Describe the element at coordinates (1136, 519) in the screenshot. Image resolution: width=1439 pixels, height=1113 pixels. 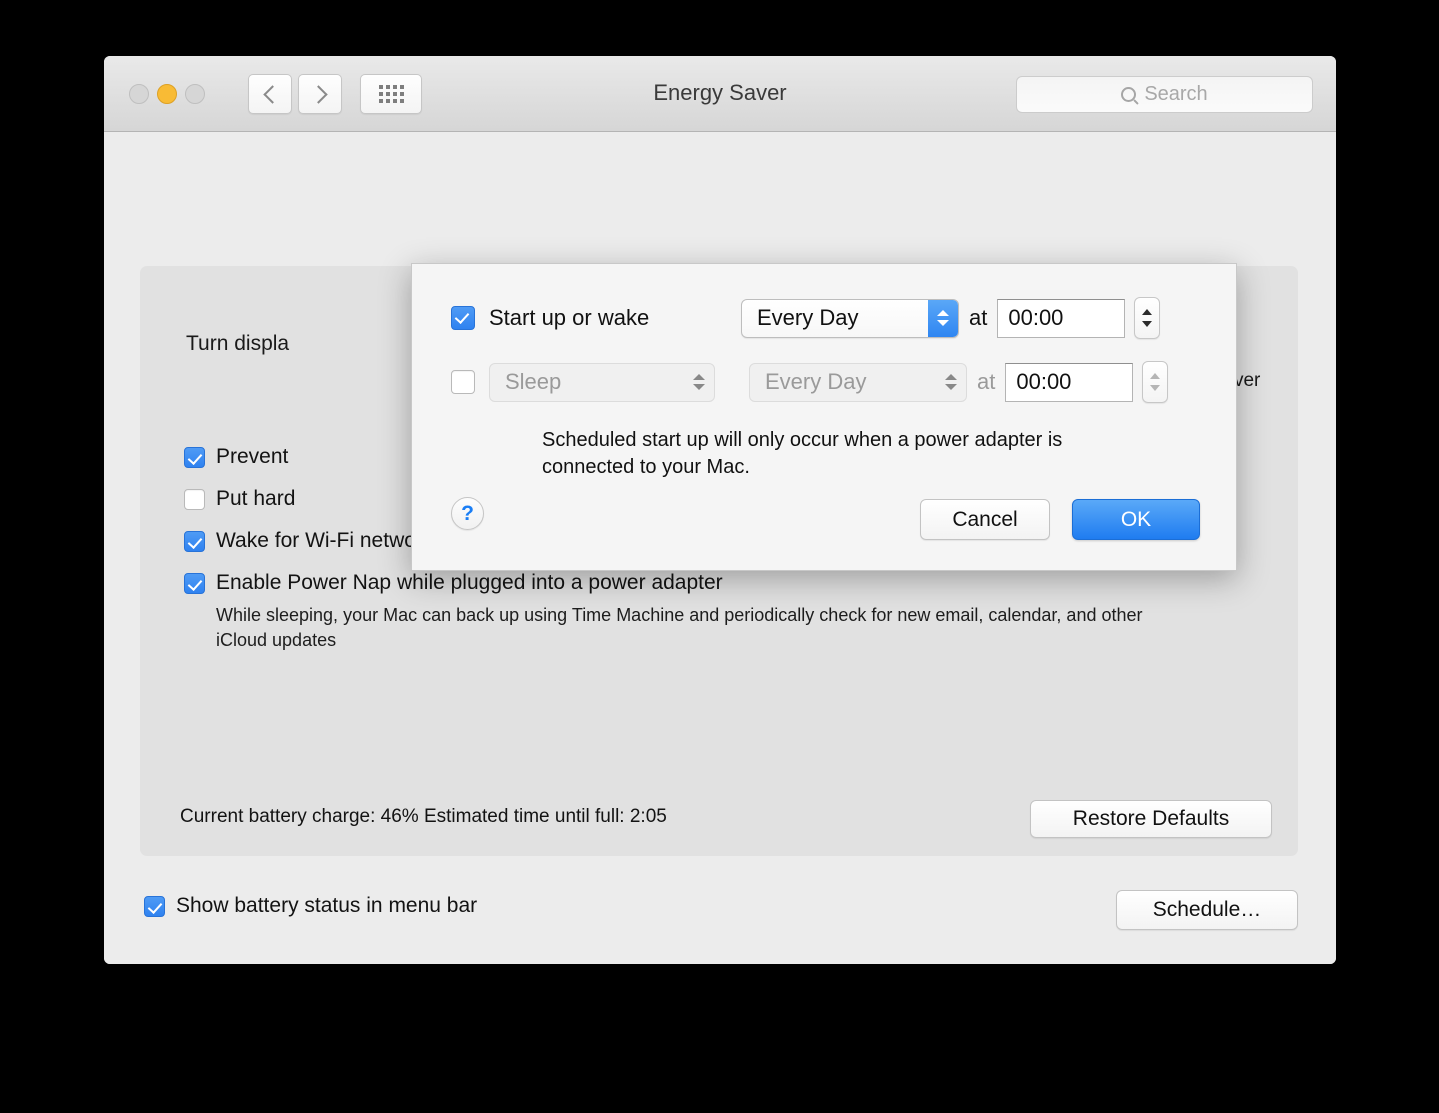
I see `ok-button: OK` at that location.